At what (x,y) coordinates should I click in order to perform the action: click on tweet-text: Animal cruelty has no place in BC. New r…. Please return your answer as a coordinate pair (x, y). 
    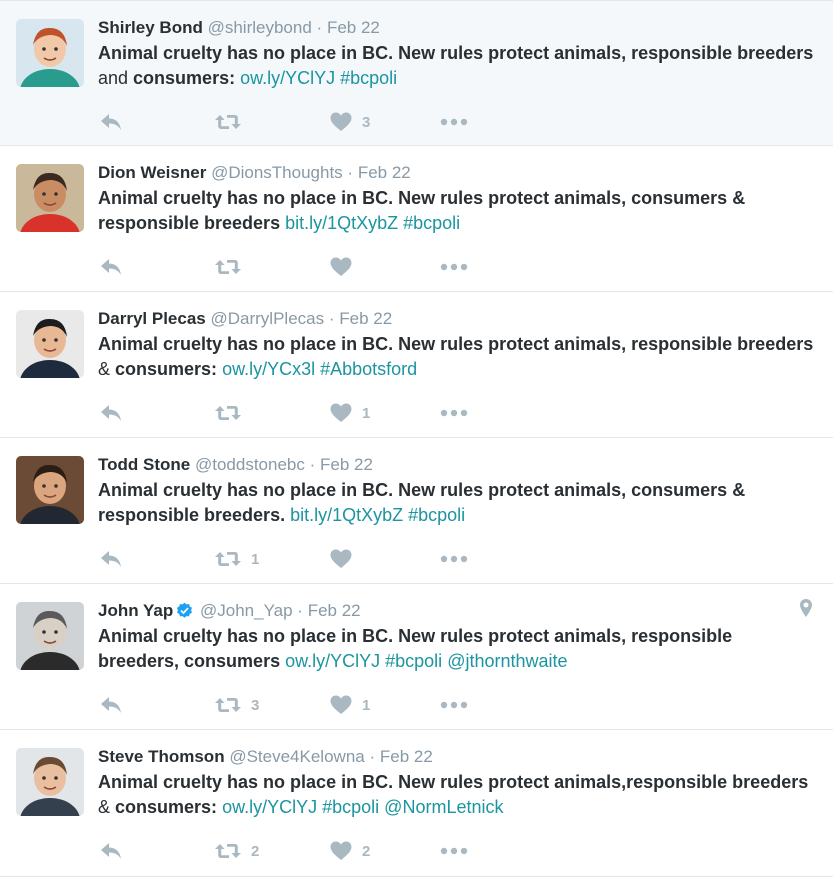
    Looking at the image, I should click on (457, 795).